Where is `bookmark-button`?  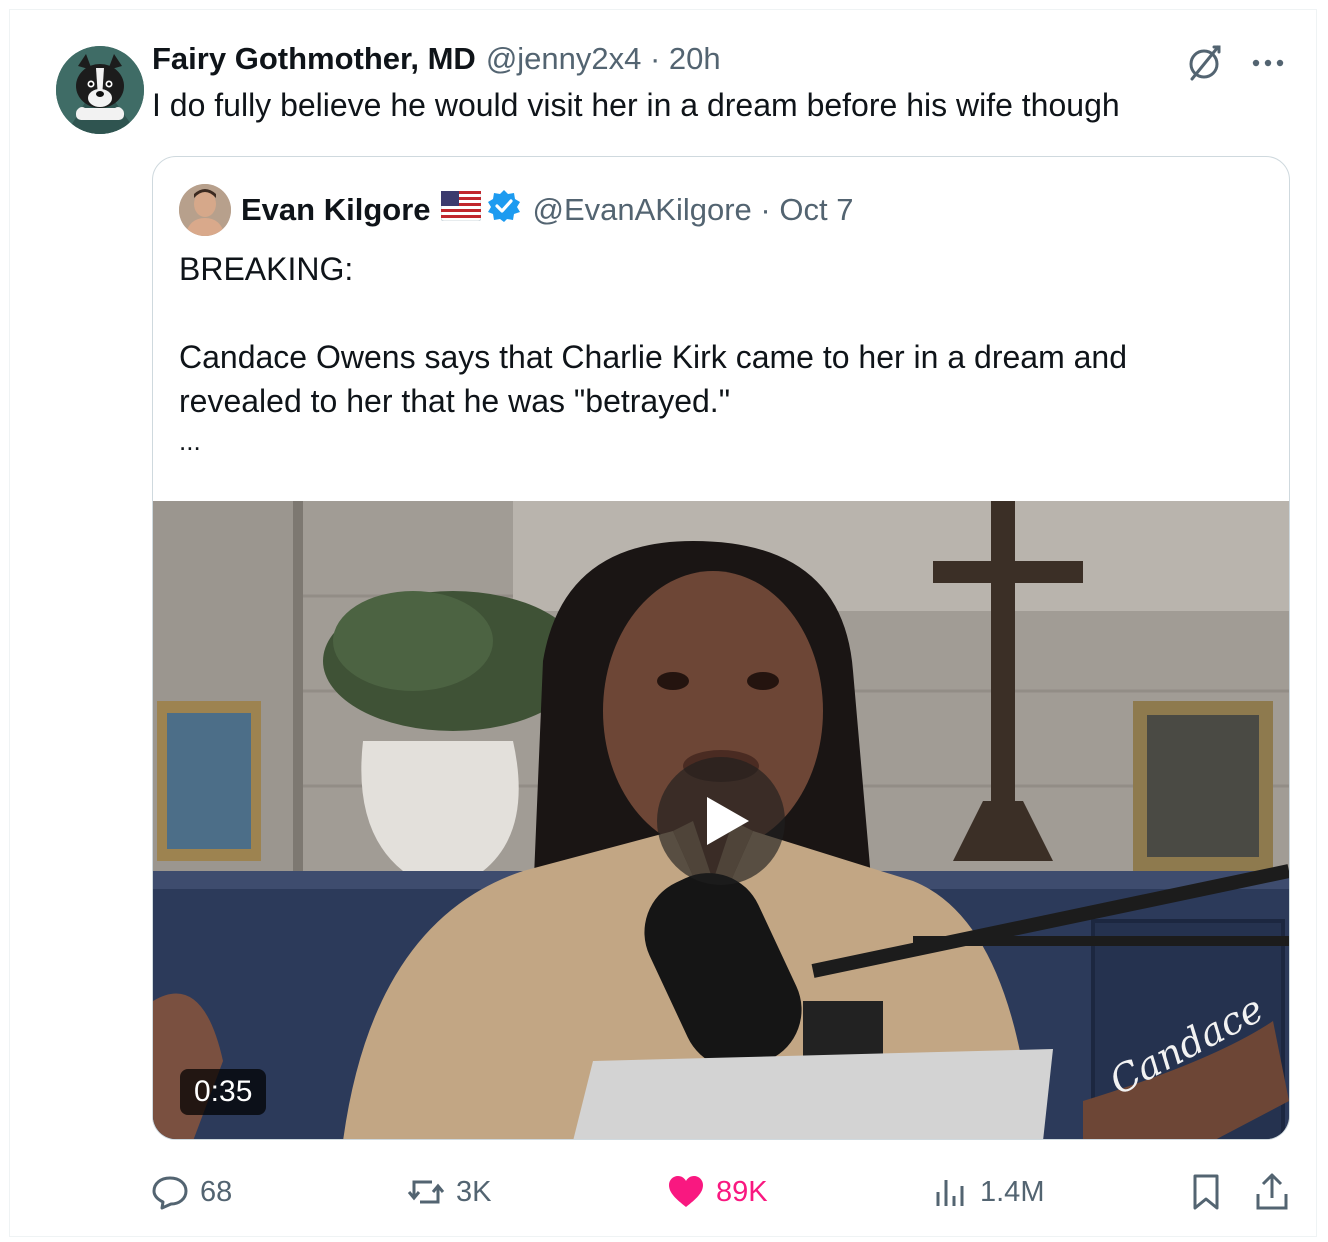
bookmark-button is located at coordinates (1206, 1192).